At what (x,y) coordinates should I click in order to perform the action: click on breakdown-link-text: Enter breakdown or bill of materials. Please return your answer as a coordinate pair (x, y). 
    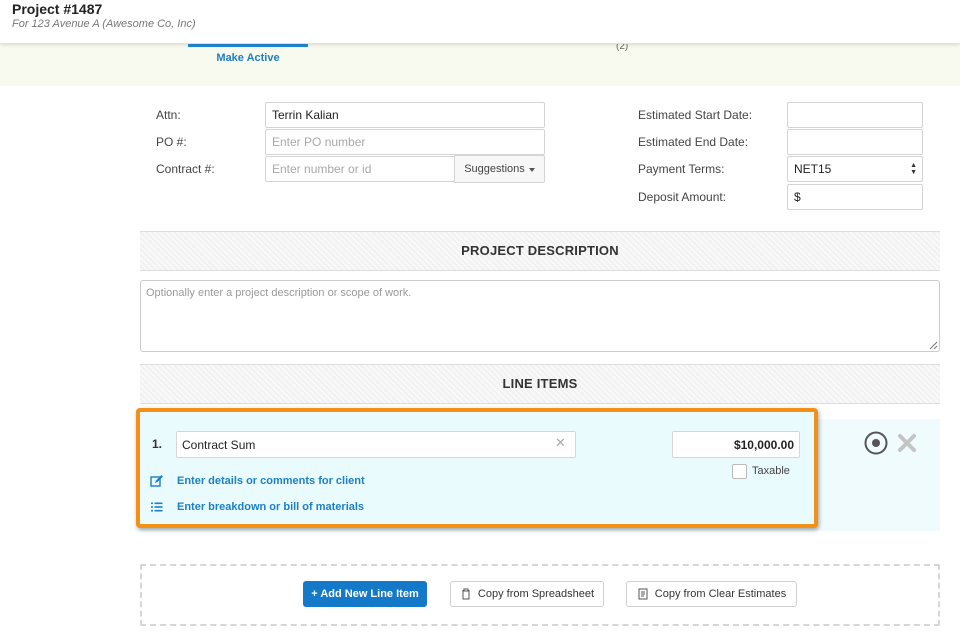
    Looking at the image, I should click on (271, 507).